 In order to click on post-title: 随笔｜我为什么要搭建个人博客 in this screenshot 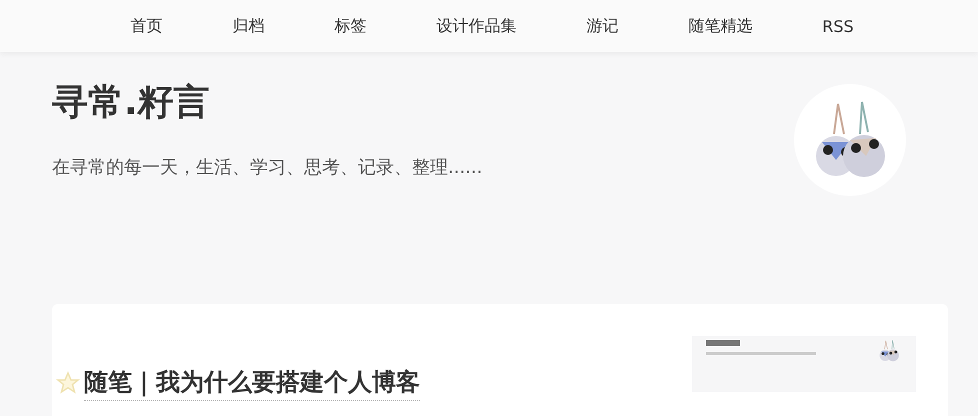, I will do `click(252, 383)`.